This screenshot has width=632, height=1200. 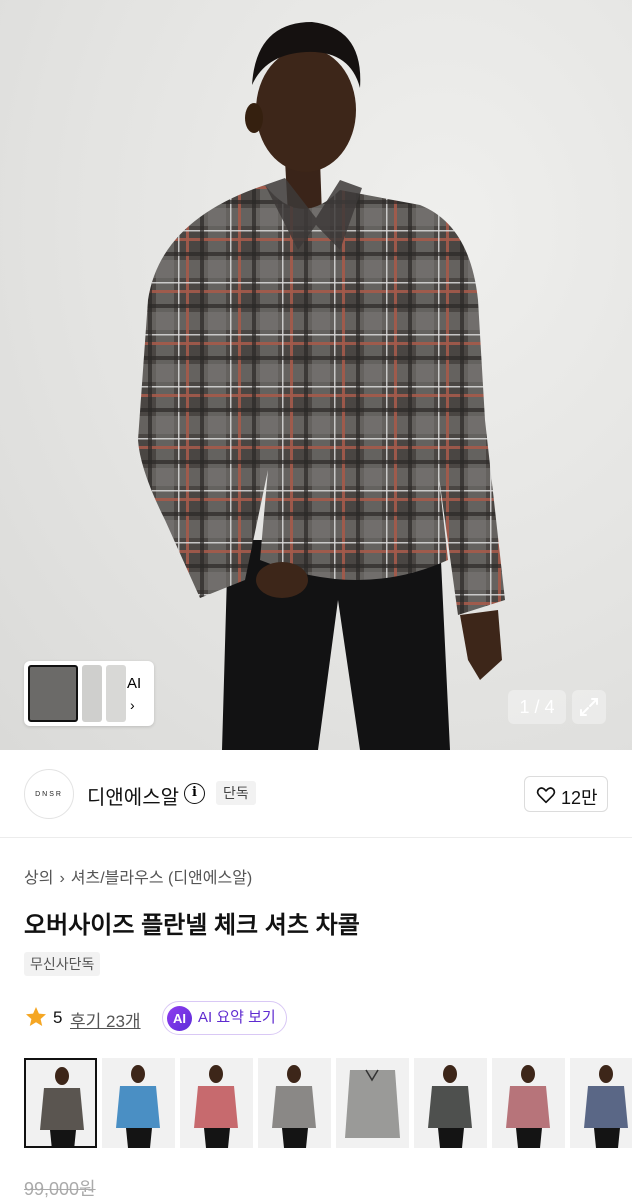 What do you see at coordinates (134, 683) in the screenshot?
I see `ai-label: AI` at bounding box center [134, 683].